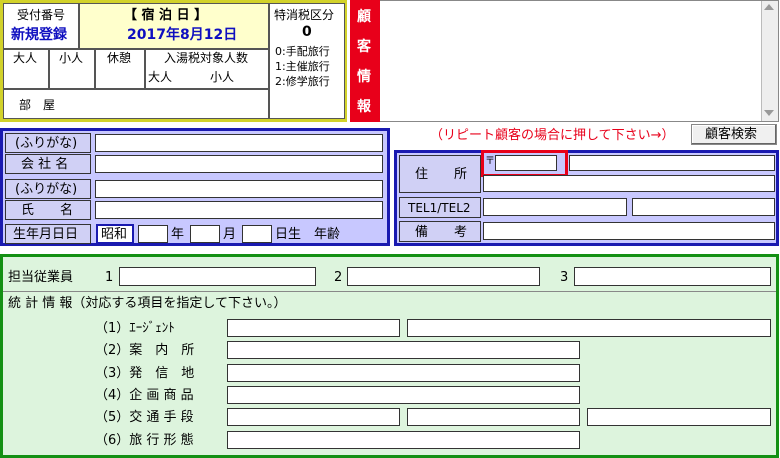  What do you see at coordinates (166, 15) in the screenshot?
I see `stay-date-label: 【 宿 泊 日 】` at bounding box center [166, 15].